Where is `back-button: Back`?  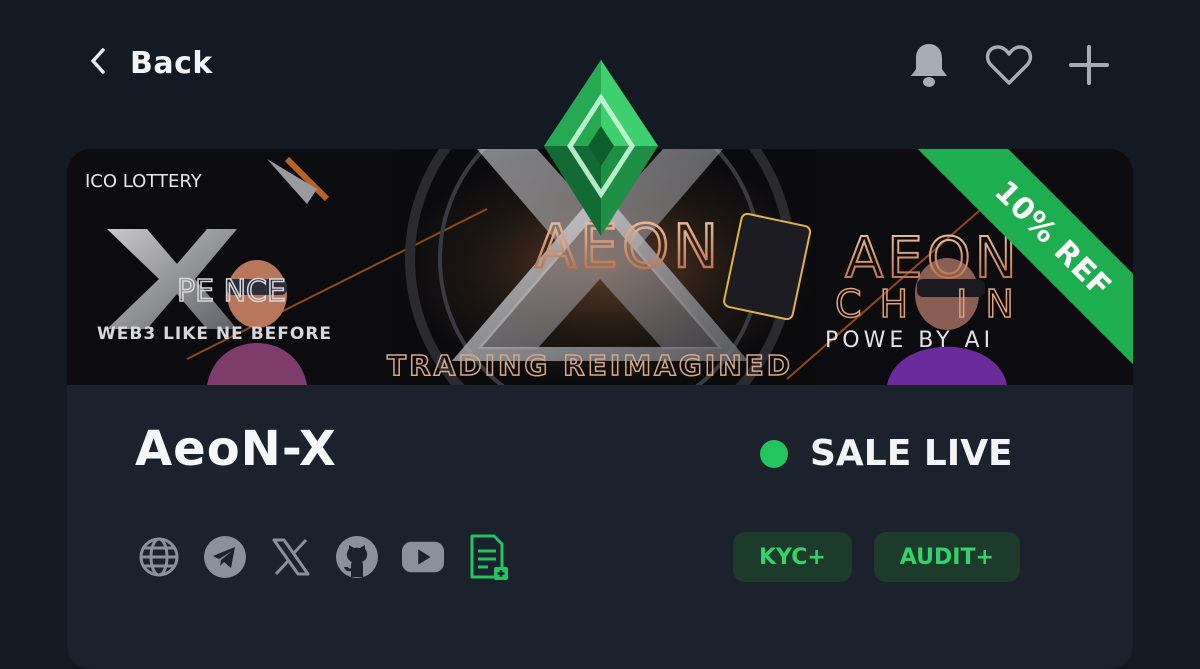
back-button: Back is located at coordinates (150, 63).